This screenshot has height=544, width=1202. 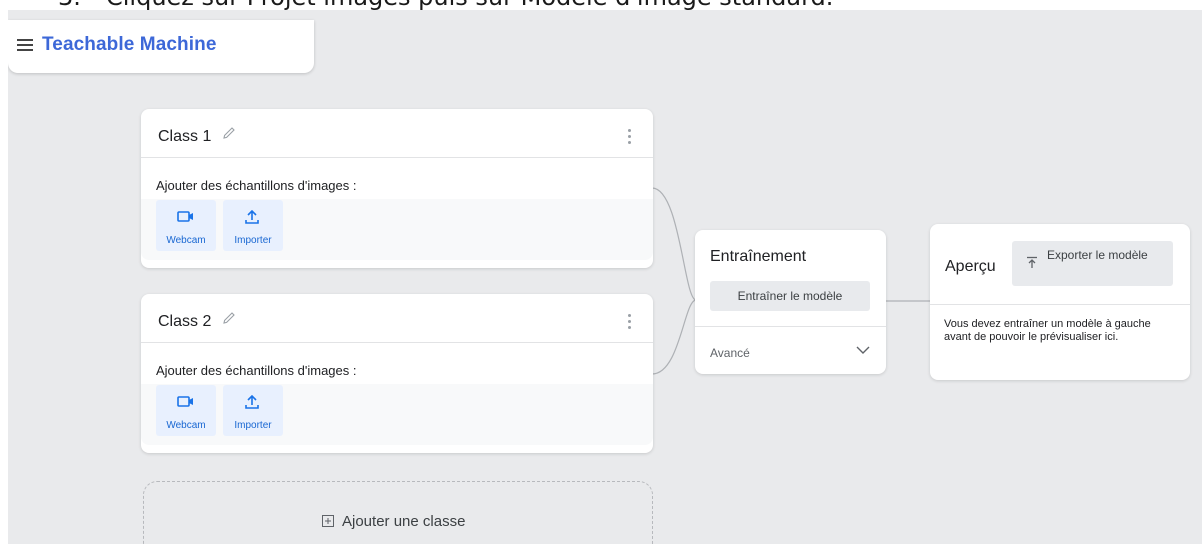 What do you see at coordinates (1032, 262) in the screenshot?
I see `export-upload-icon` at bounding box center [1032, 262].